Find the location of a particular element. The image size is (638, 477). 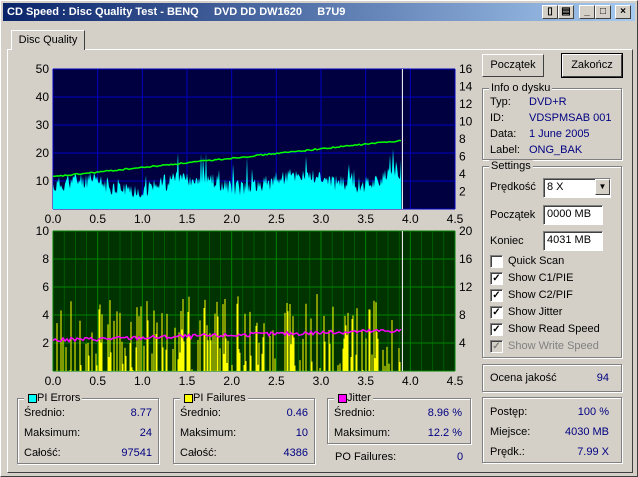

speed-label: Prędkość is located at coordinates (513, 187).